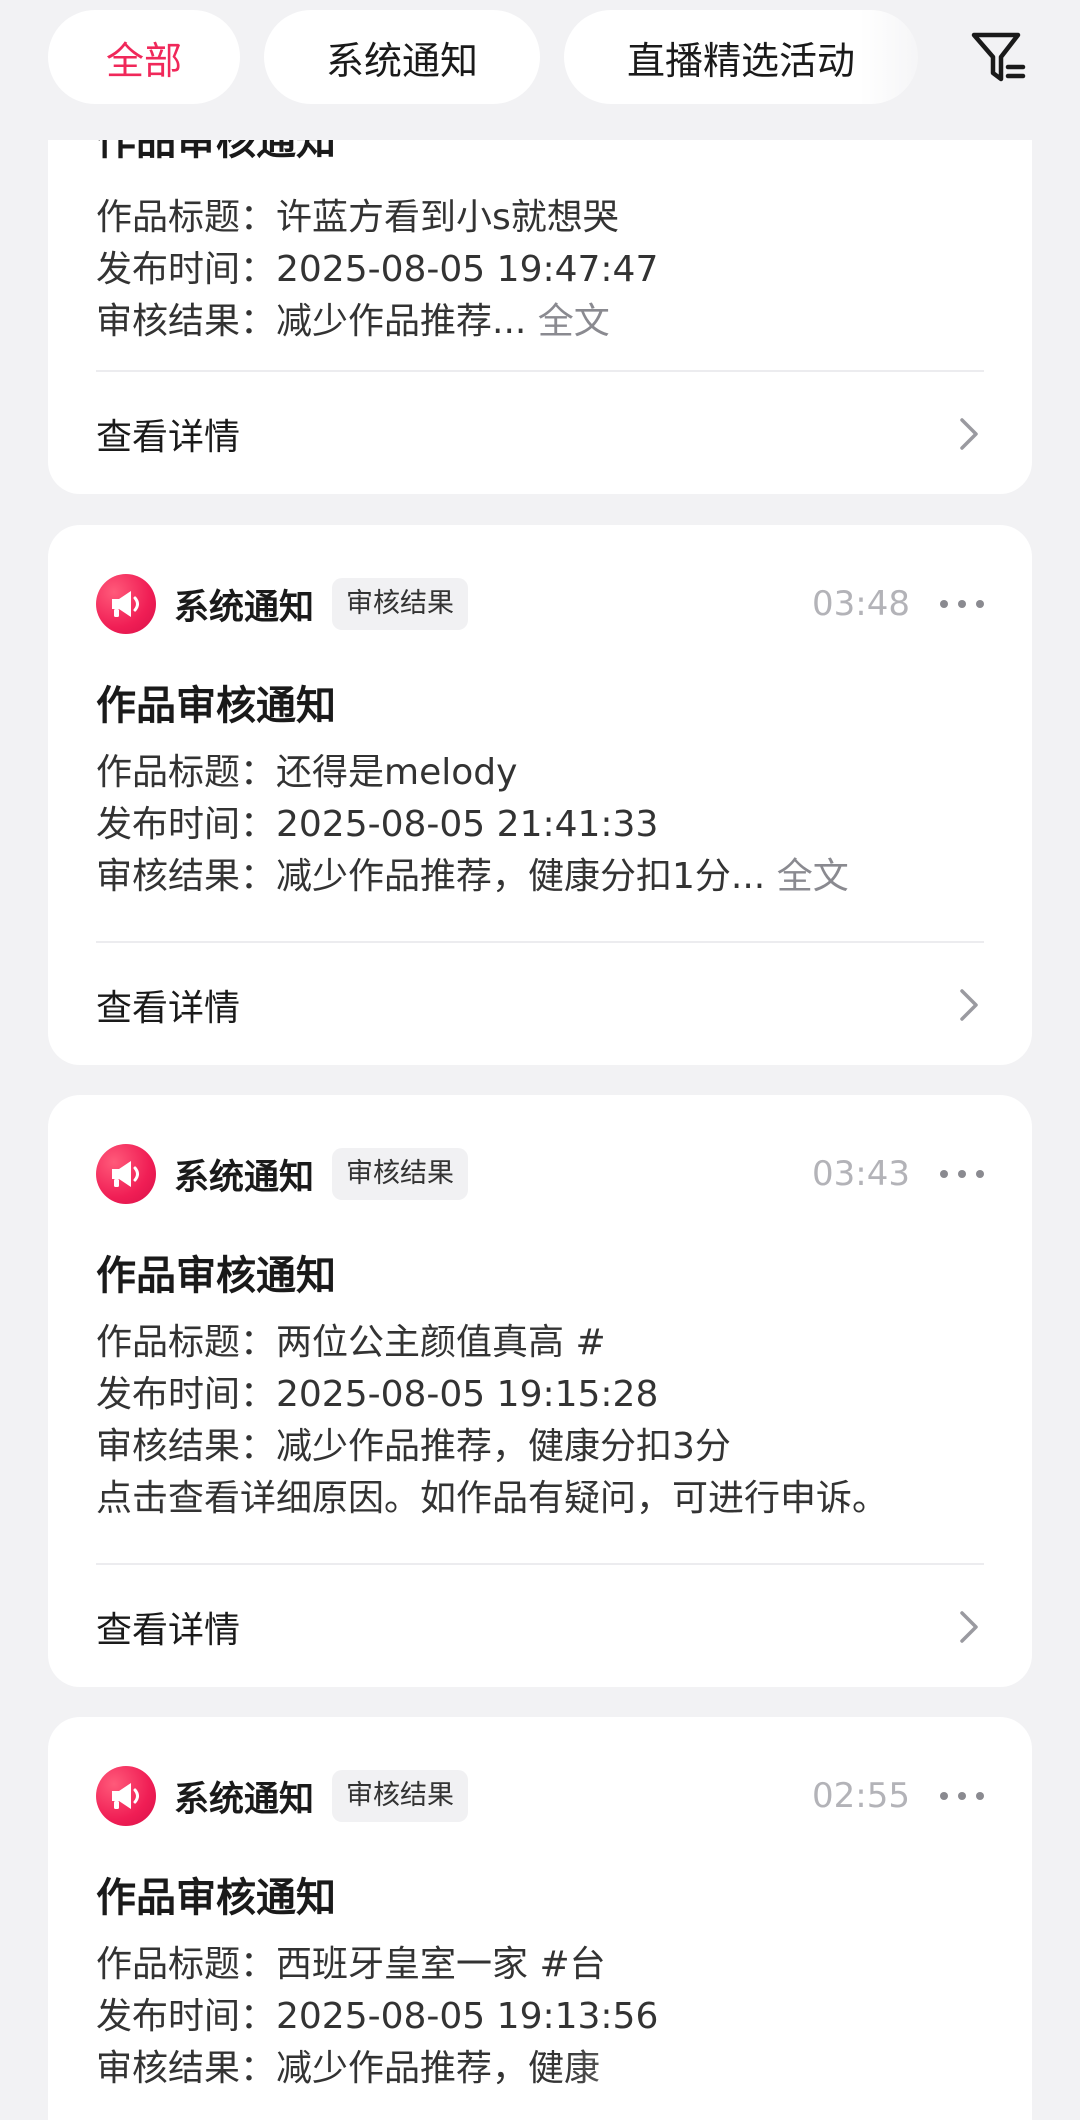 Image resolution: width=1080 pixels, height=2120 pixels. I want to click on work-title-line: 作品标题：西班牙皇室一家 #台, so click(351, 1964).